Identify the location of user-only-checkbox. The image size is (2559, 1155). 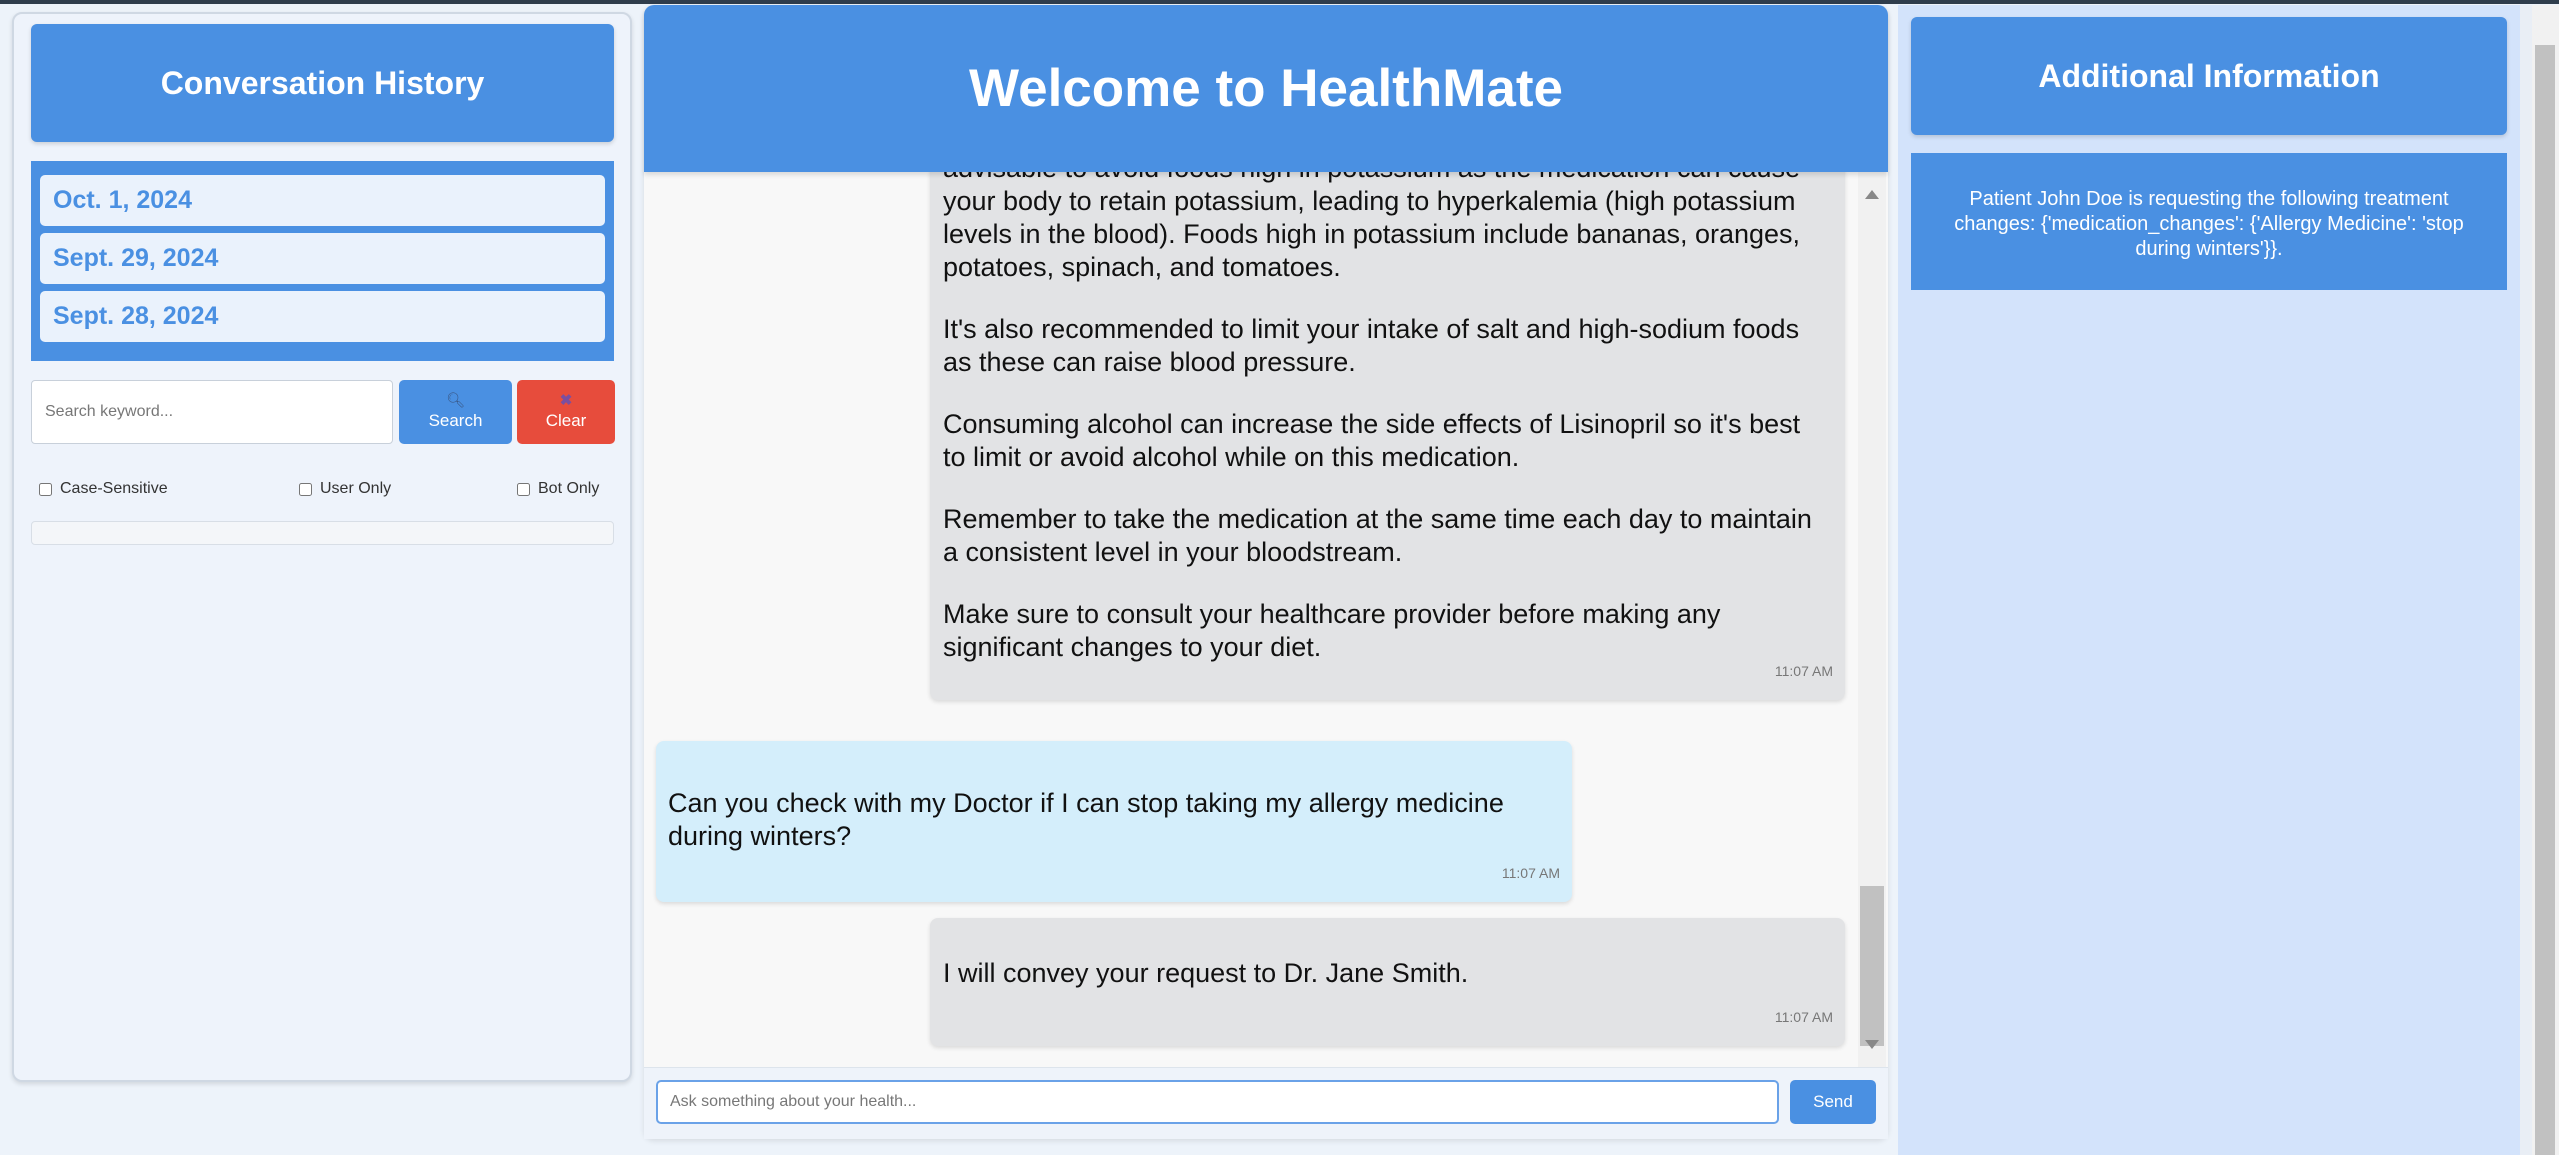
(305, 489).